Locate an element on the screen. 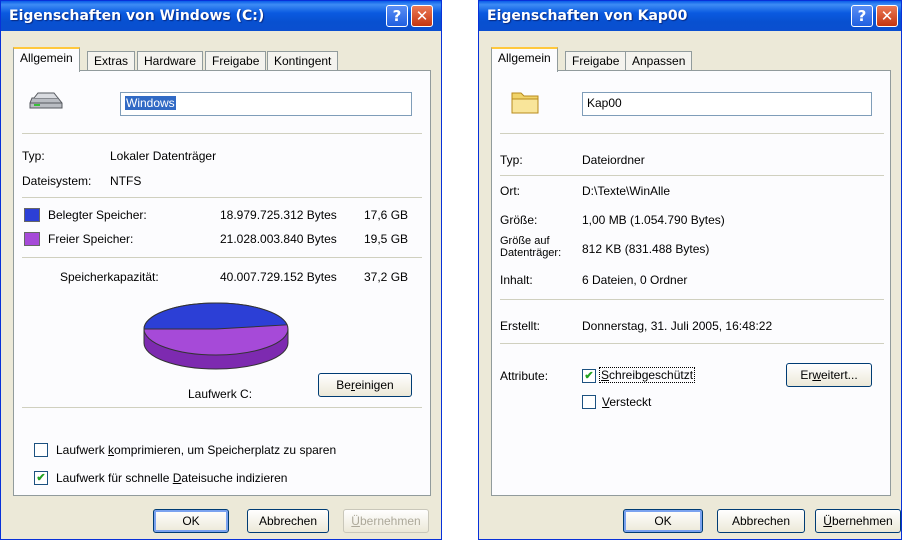  free-space-label: Freier Speicher: is located at coordinates (91, 239).